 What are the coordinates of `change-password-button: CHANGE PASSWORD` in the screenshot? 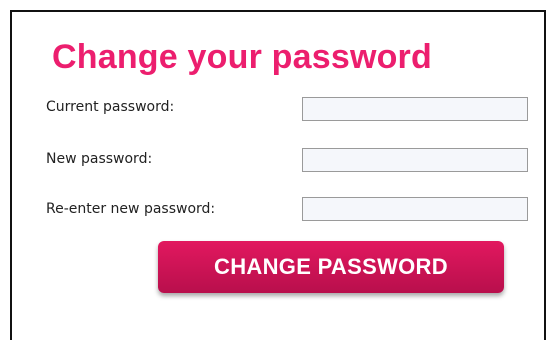 It's located at (331, 267).